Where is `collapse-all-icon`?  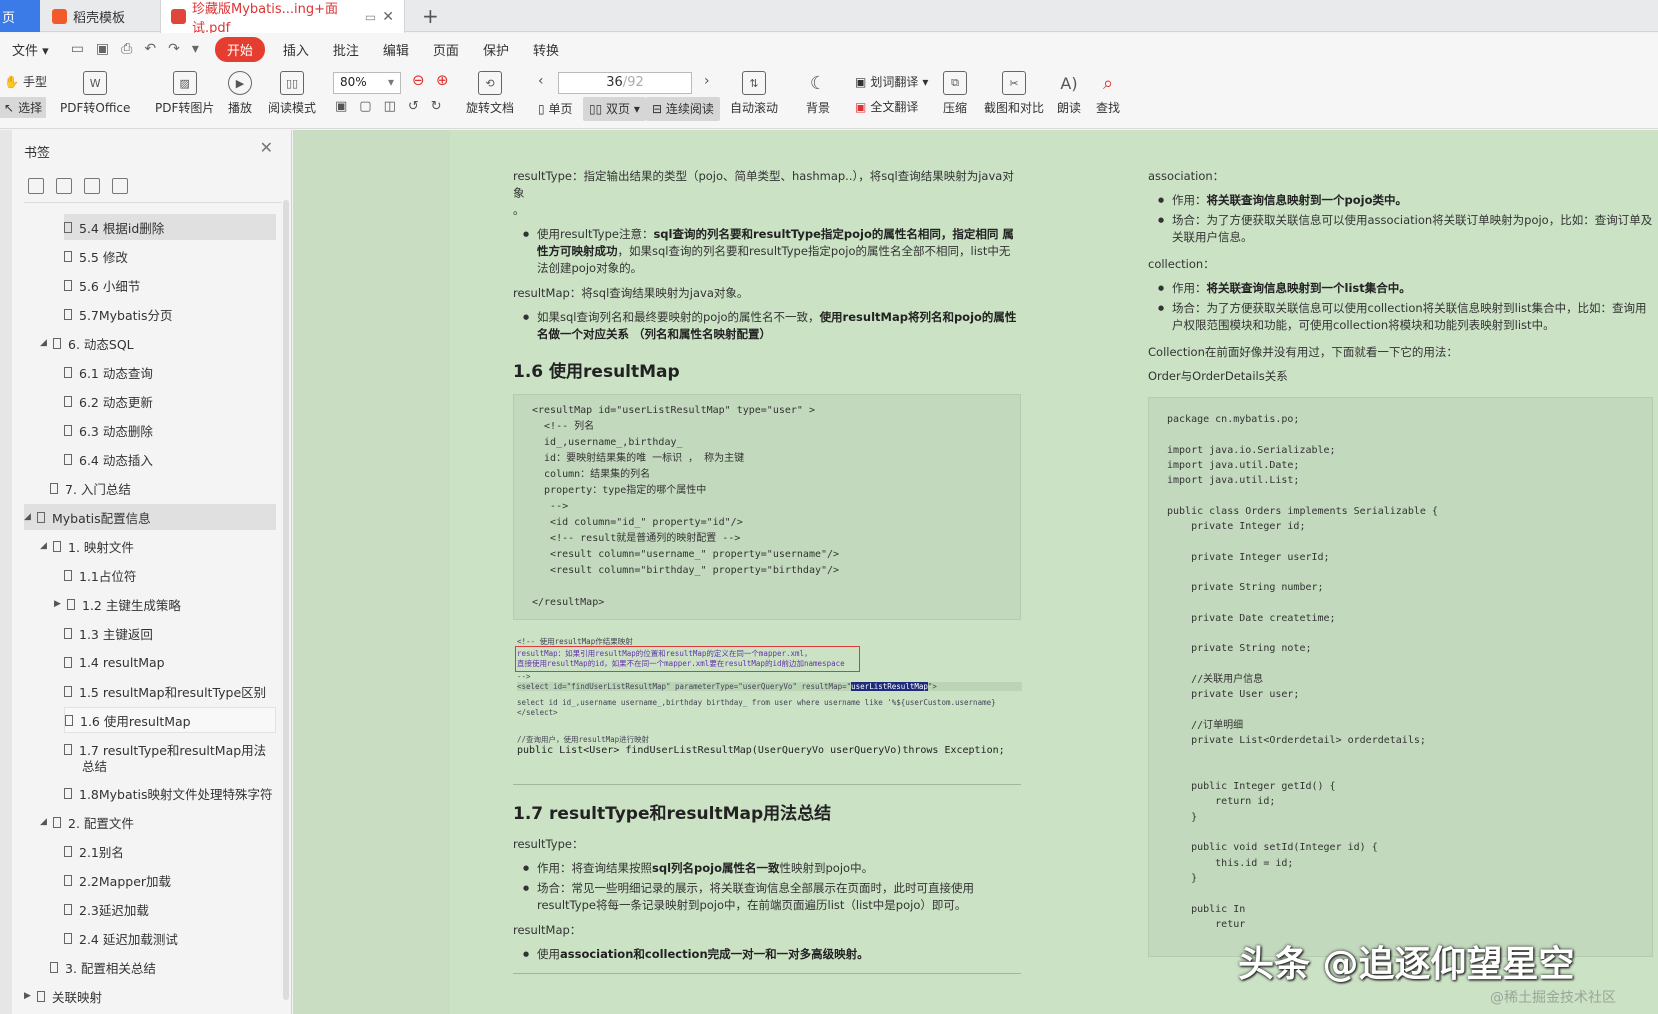
collapse-all-icon is located at coordinates (64, 186).